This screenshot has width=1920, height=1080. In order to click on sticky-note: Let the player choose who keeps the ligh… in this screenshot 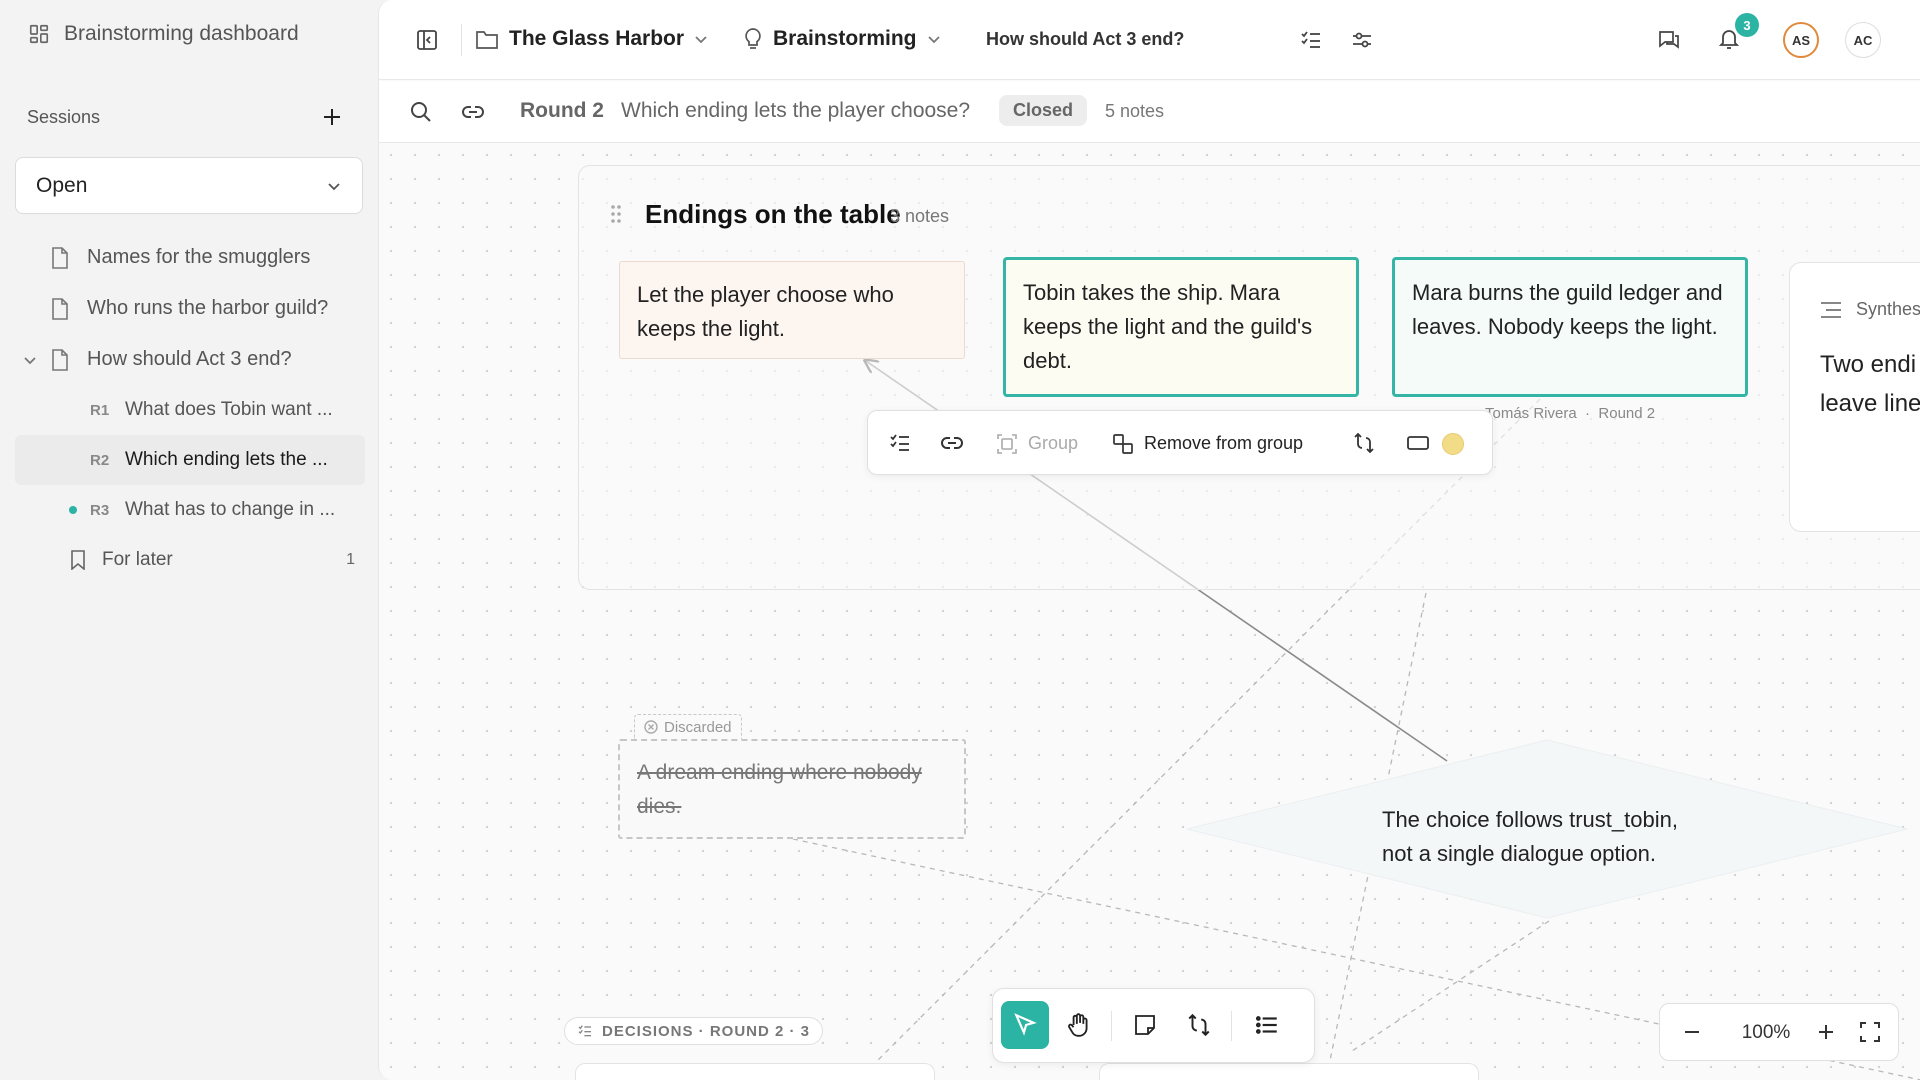, I will do `click(792, 310)`.